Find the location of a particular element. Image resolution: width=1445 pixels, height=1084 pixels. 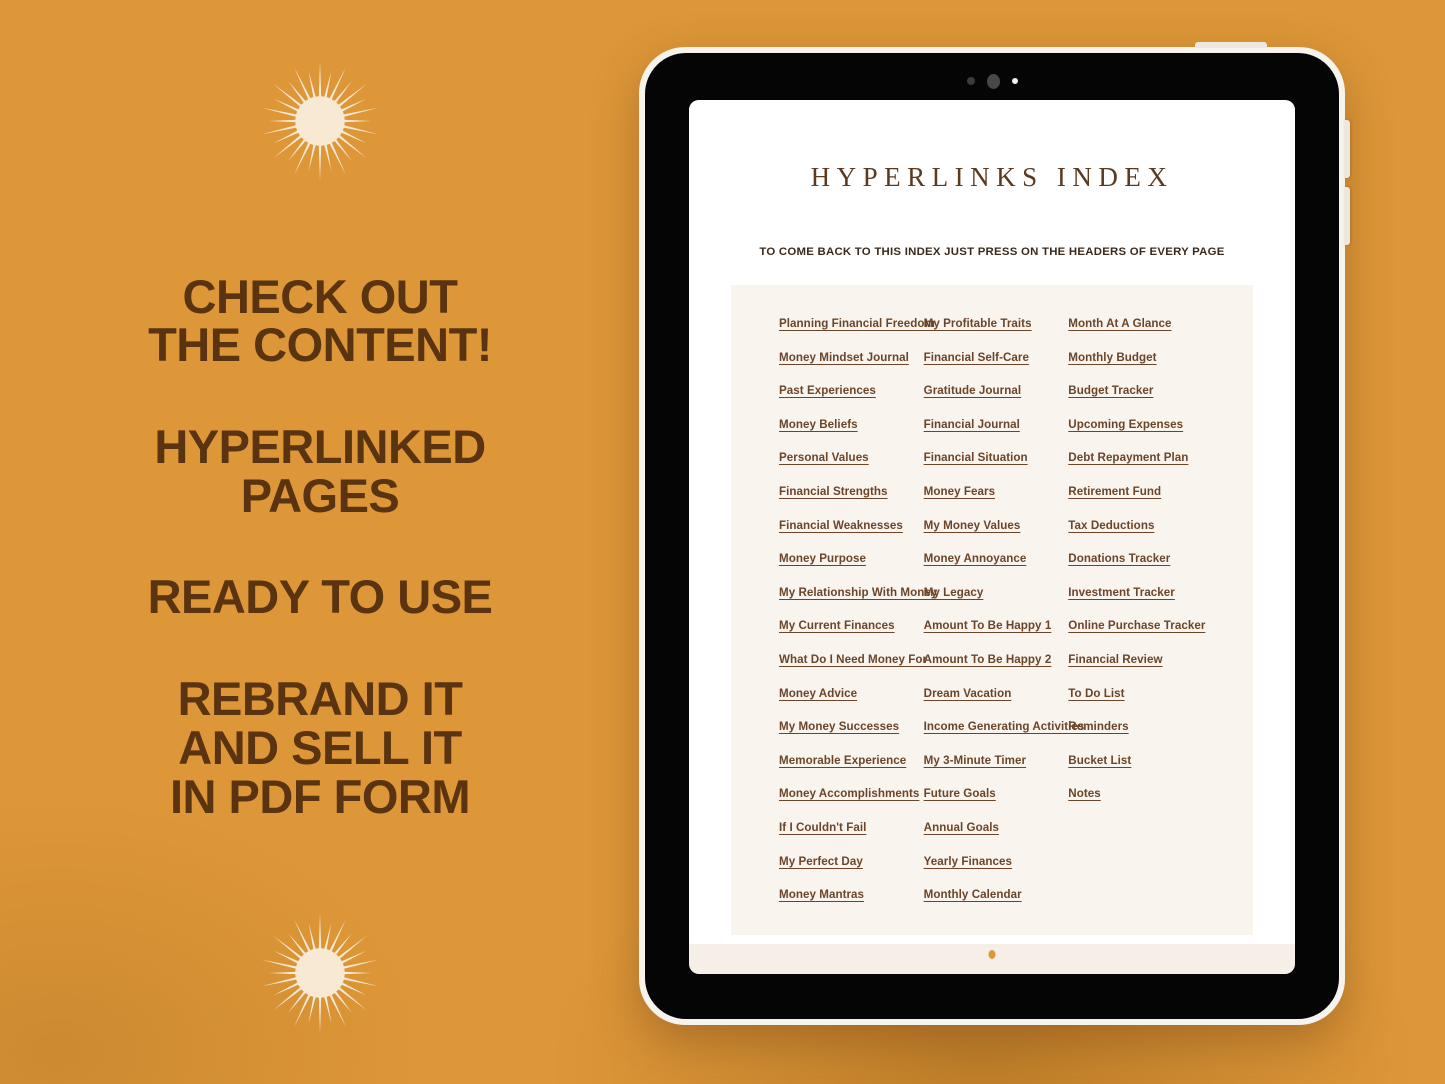

hyperlink-item: My 3-Minute Timer is located at coordinates (975, 760).